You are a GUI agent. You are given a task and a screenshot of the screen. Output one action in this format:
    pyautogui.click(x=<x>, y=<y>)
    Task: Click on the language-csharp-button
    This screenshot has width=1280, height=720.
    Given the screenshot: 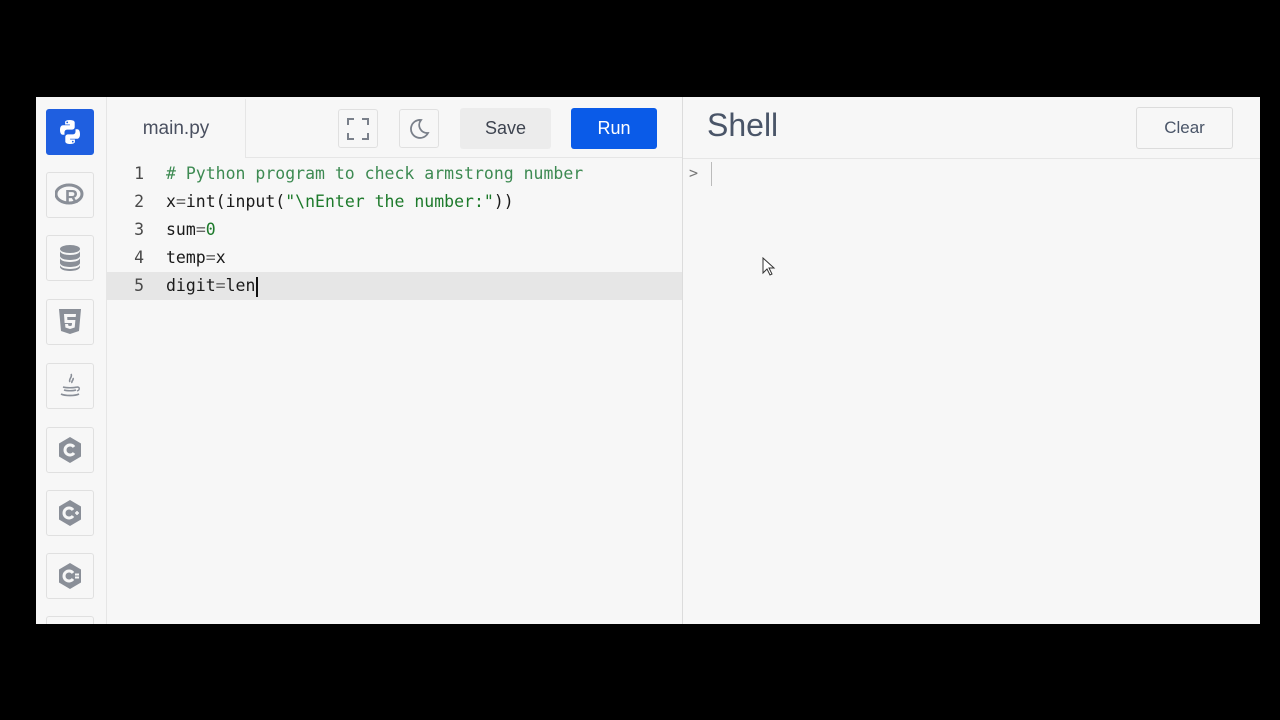 What is the action you would take?
    pyautogui.click(x=70, y=576)
    